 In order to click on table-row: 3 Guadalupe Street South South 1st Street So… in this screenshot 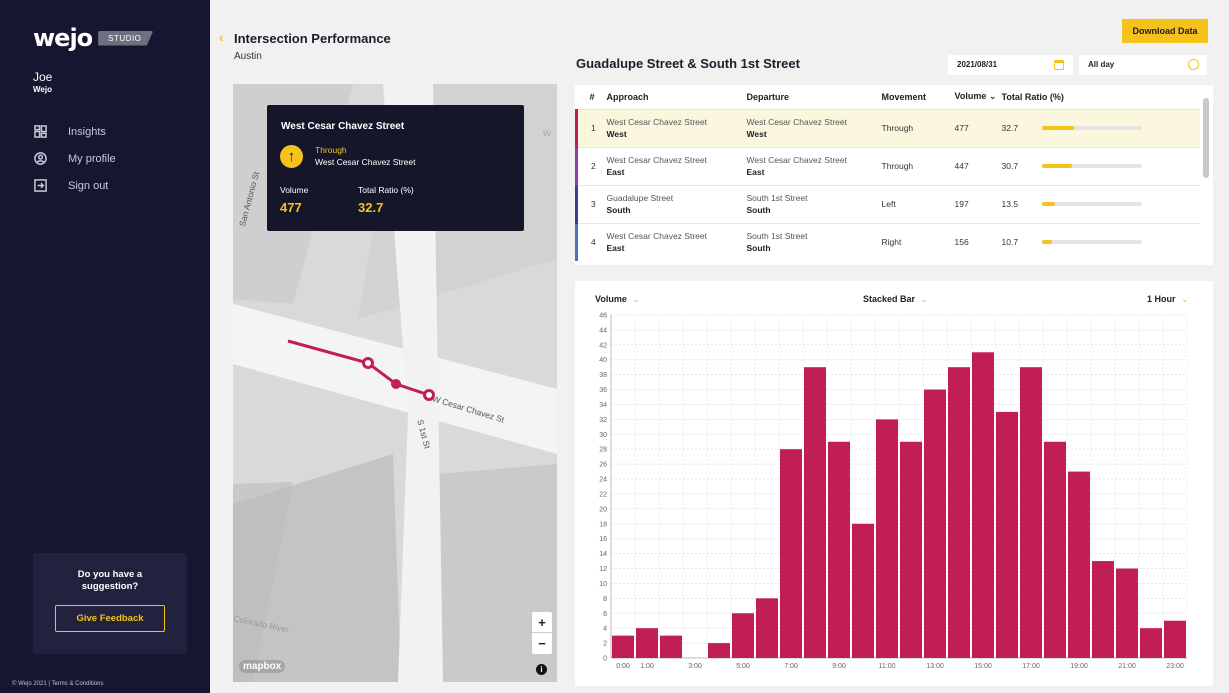, I will do `click(887, 203)`.